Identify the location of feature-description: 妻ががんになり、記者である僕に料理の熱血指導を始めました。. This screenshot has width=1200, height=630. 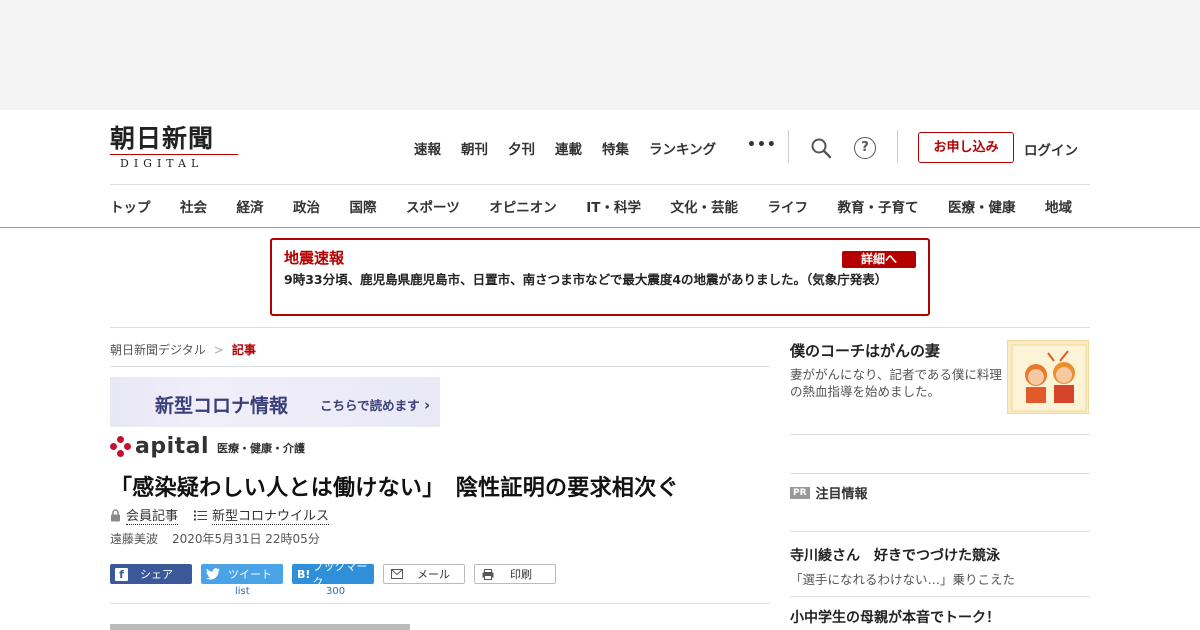
(896, 383).